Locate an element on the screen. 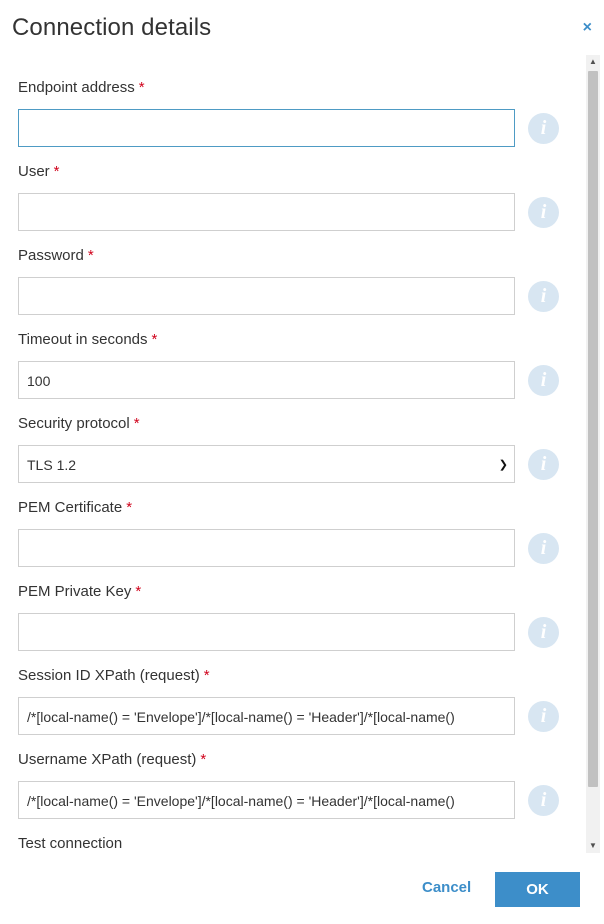  password-input is located at coordinates (266, 296).